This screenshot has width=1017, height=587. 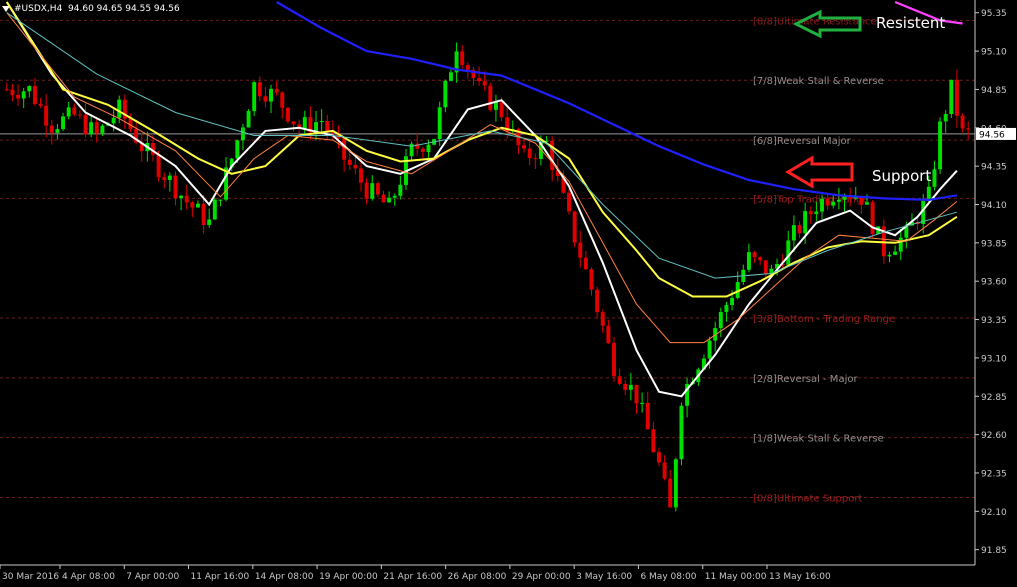 What do you see at coordinates (802, 141) in the screenshot?
I see `level-label-2: [6/8]Reversal Major` at bounding box center [802, 141].